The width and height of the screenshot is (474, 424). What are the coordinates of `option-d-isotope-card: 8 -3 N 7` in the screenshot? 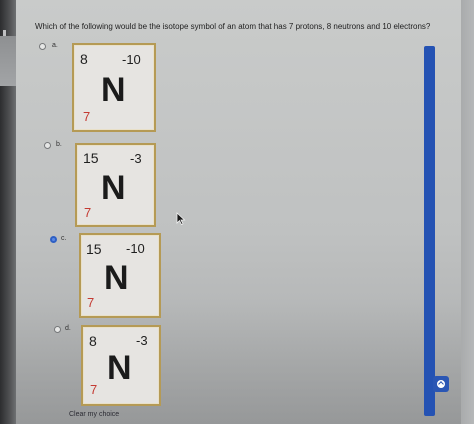 It's located at (121, 365).